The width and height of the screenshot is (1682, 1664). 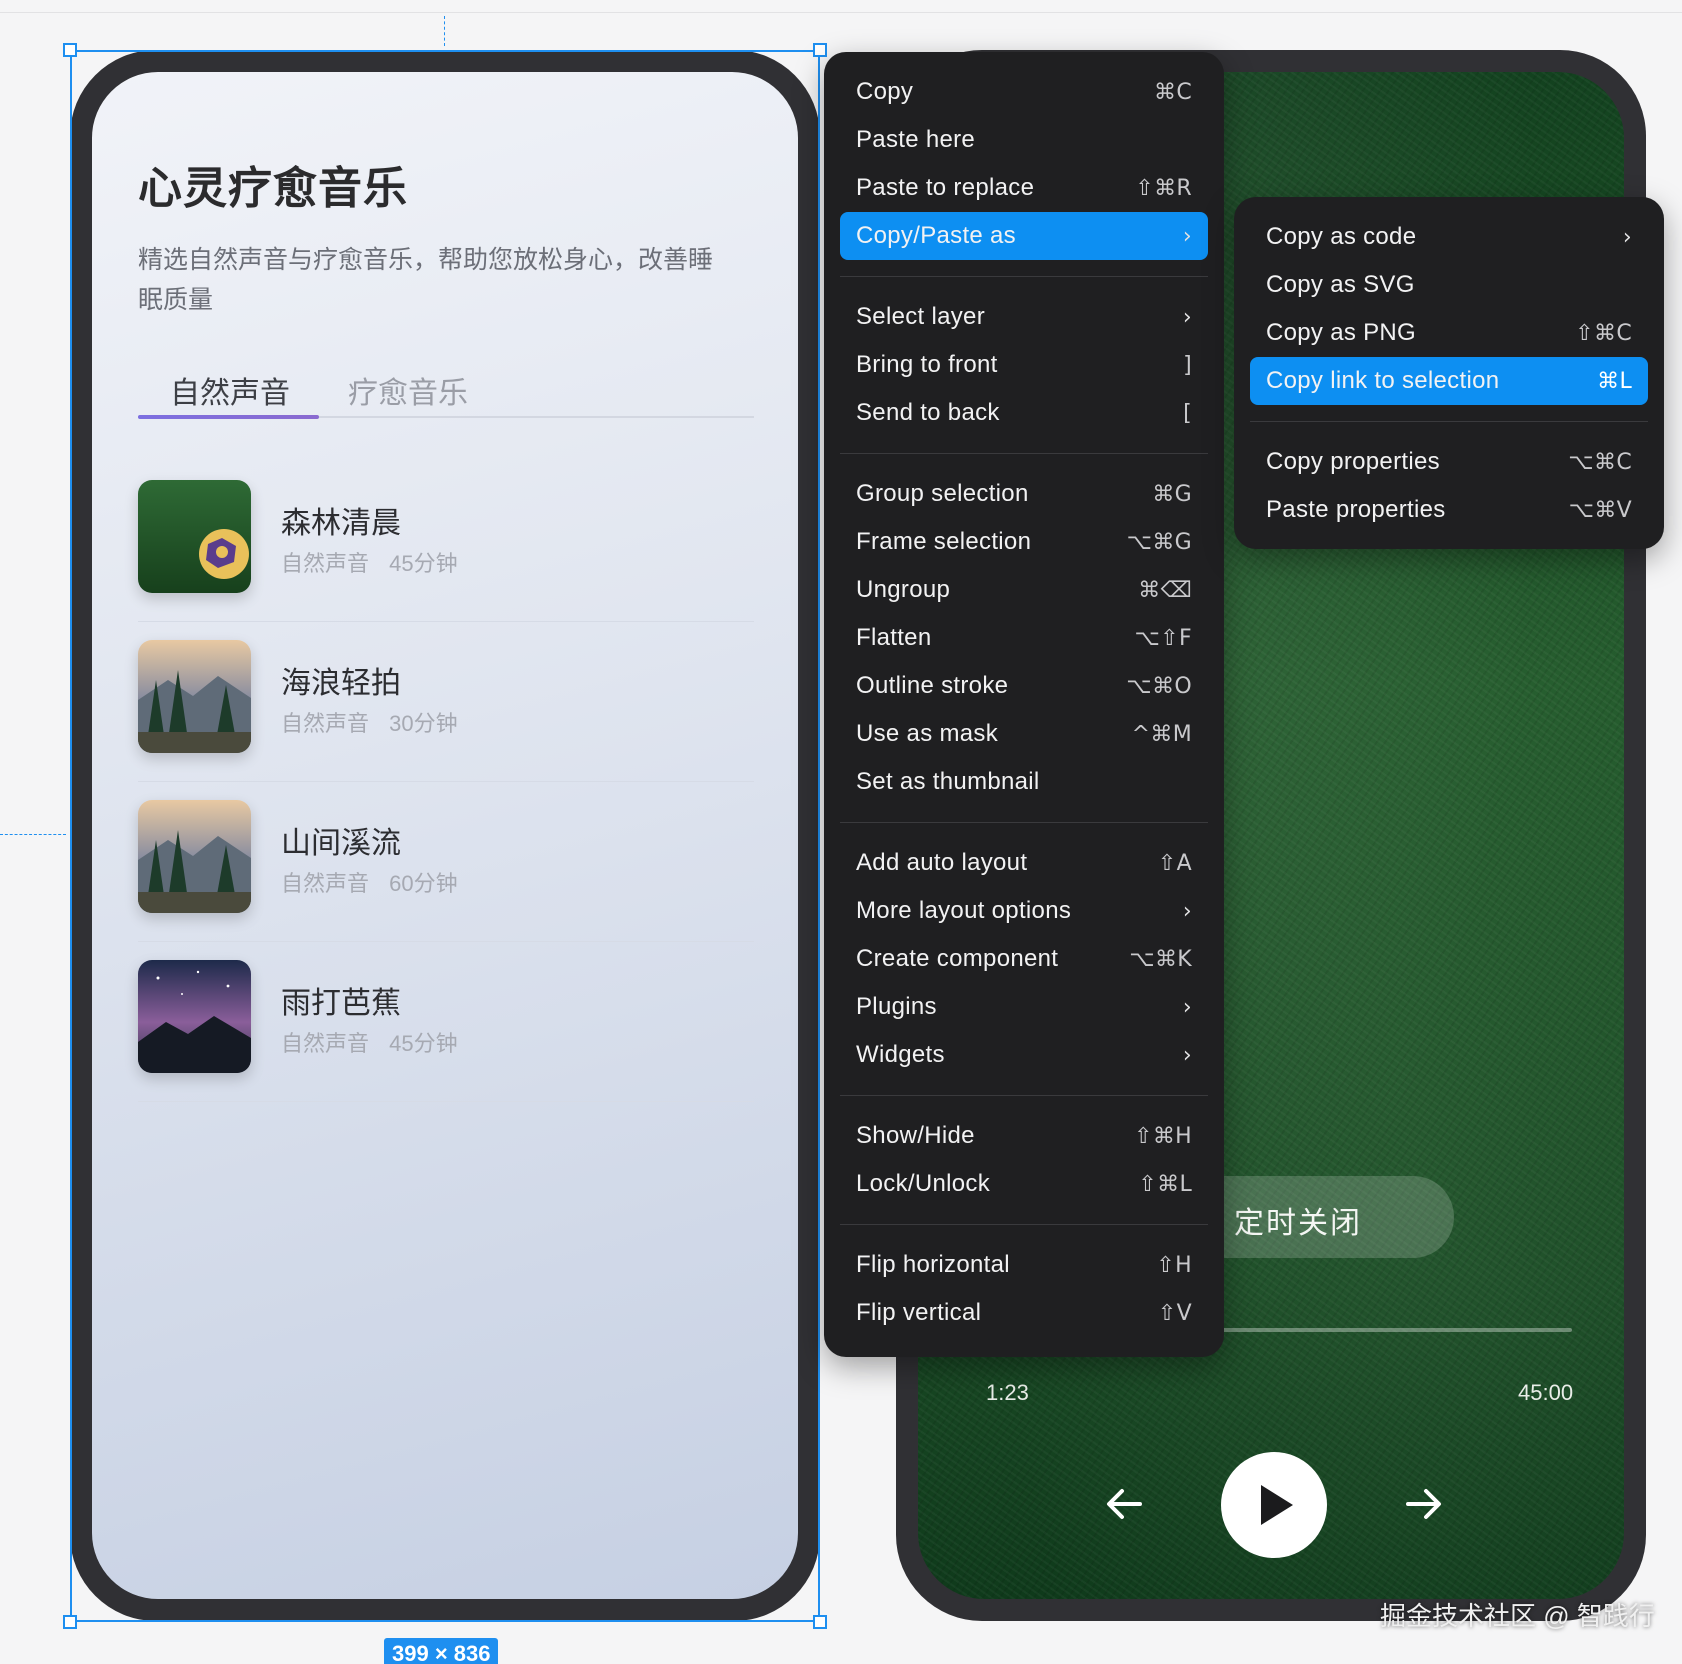 I want to click on track-duration: 60分钟, so click(x=423, y=883).